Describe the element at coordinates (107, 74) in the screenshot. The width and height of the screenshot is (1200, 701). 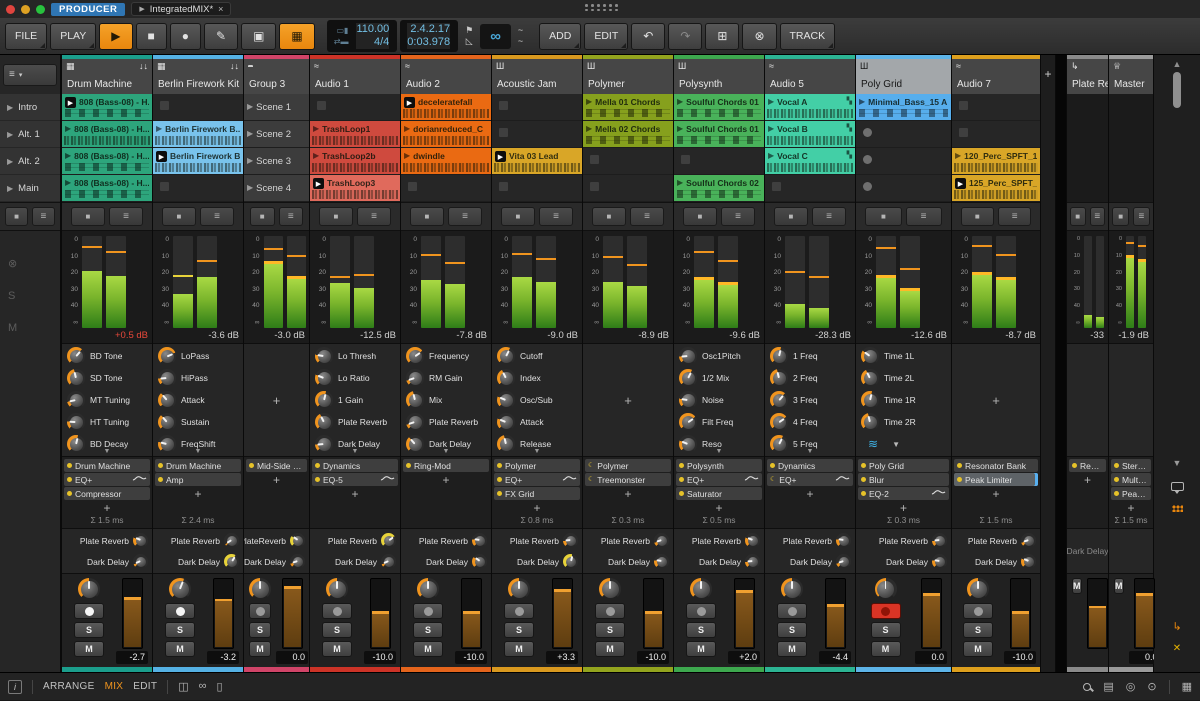
I see `track-header: ▦ ↓↓ Drum Machine` at that location.